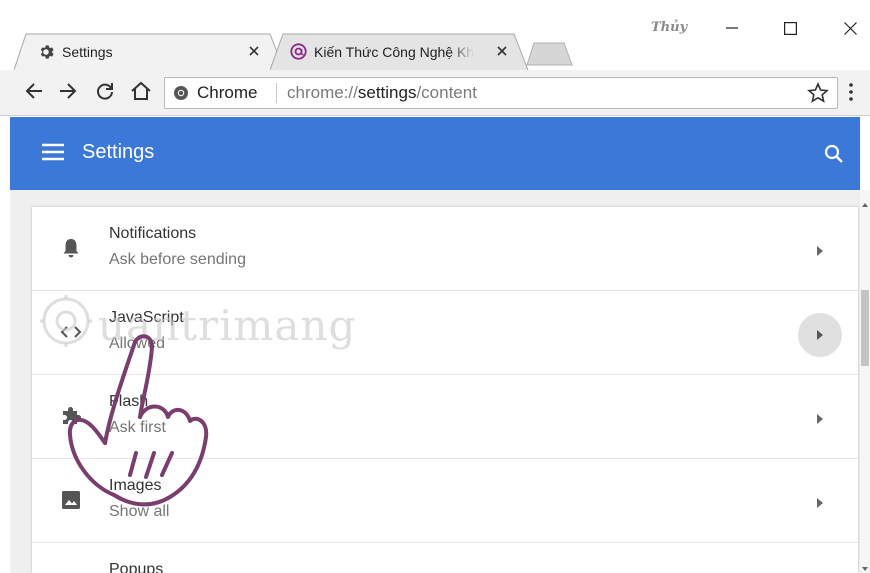  Describe the element at coordinates (669, 27) in the screenshot. I see `profile-name: Thủy` at that location.